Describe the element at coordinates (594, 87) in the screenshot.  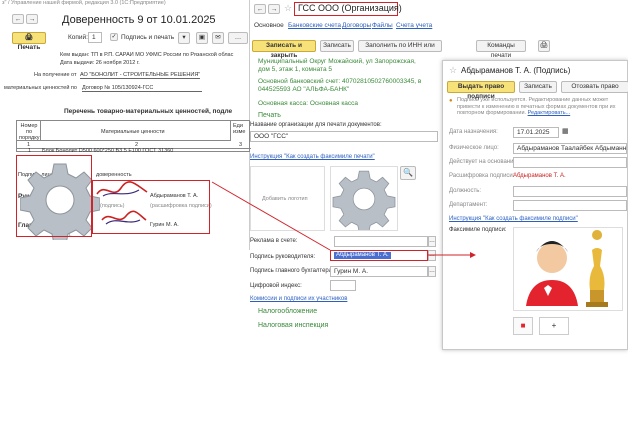
I see `revoke-signature-button: Отозвать право подпи` at that location.